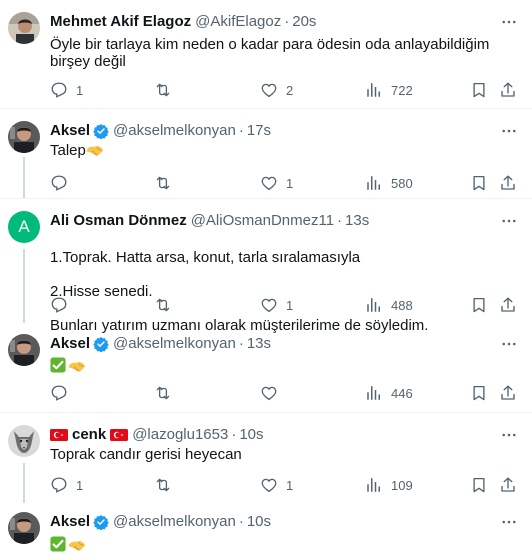  Describe the element at coordinates (374, 305) in the screenshot. I see `views-icon` at that location.